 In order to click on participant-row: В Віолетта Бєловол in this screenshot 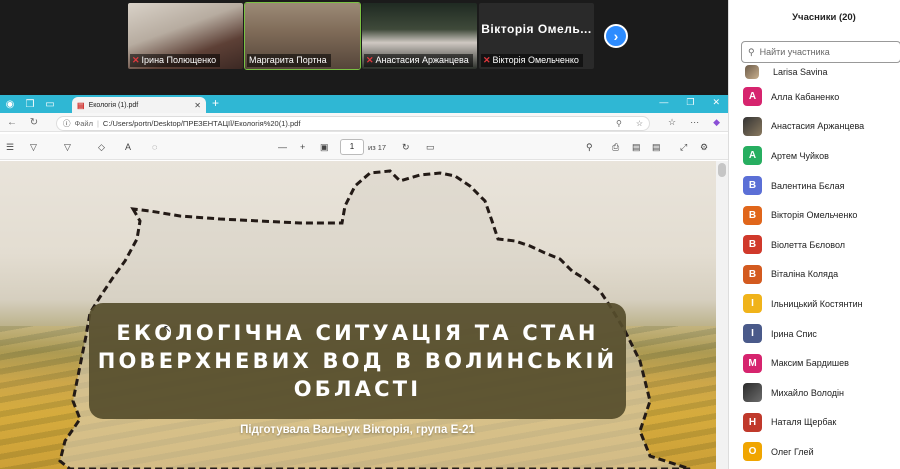, I will do `click(814, 245)`.